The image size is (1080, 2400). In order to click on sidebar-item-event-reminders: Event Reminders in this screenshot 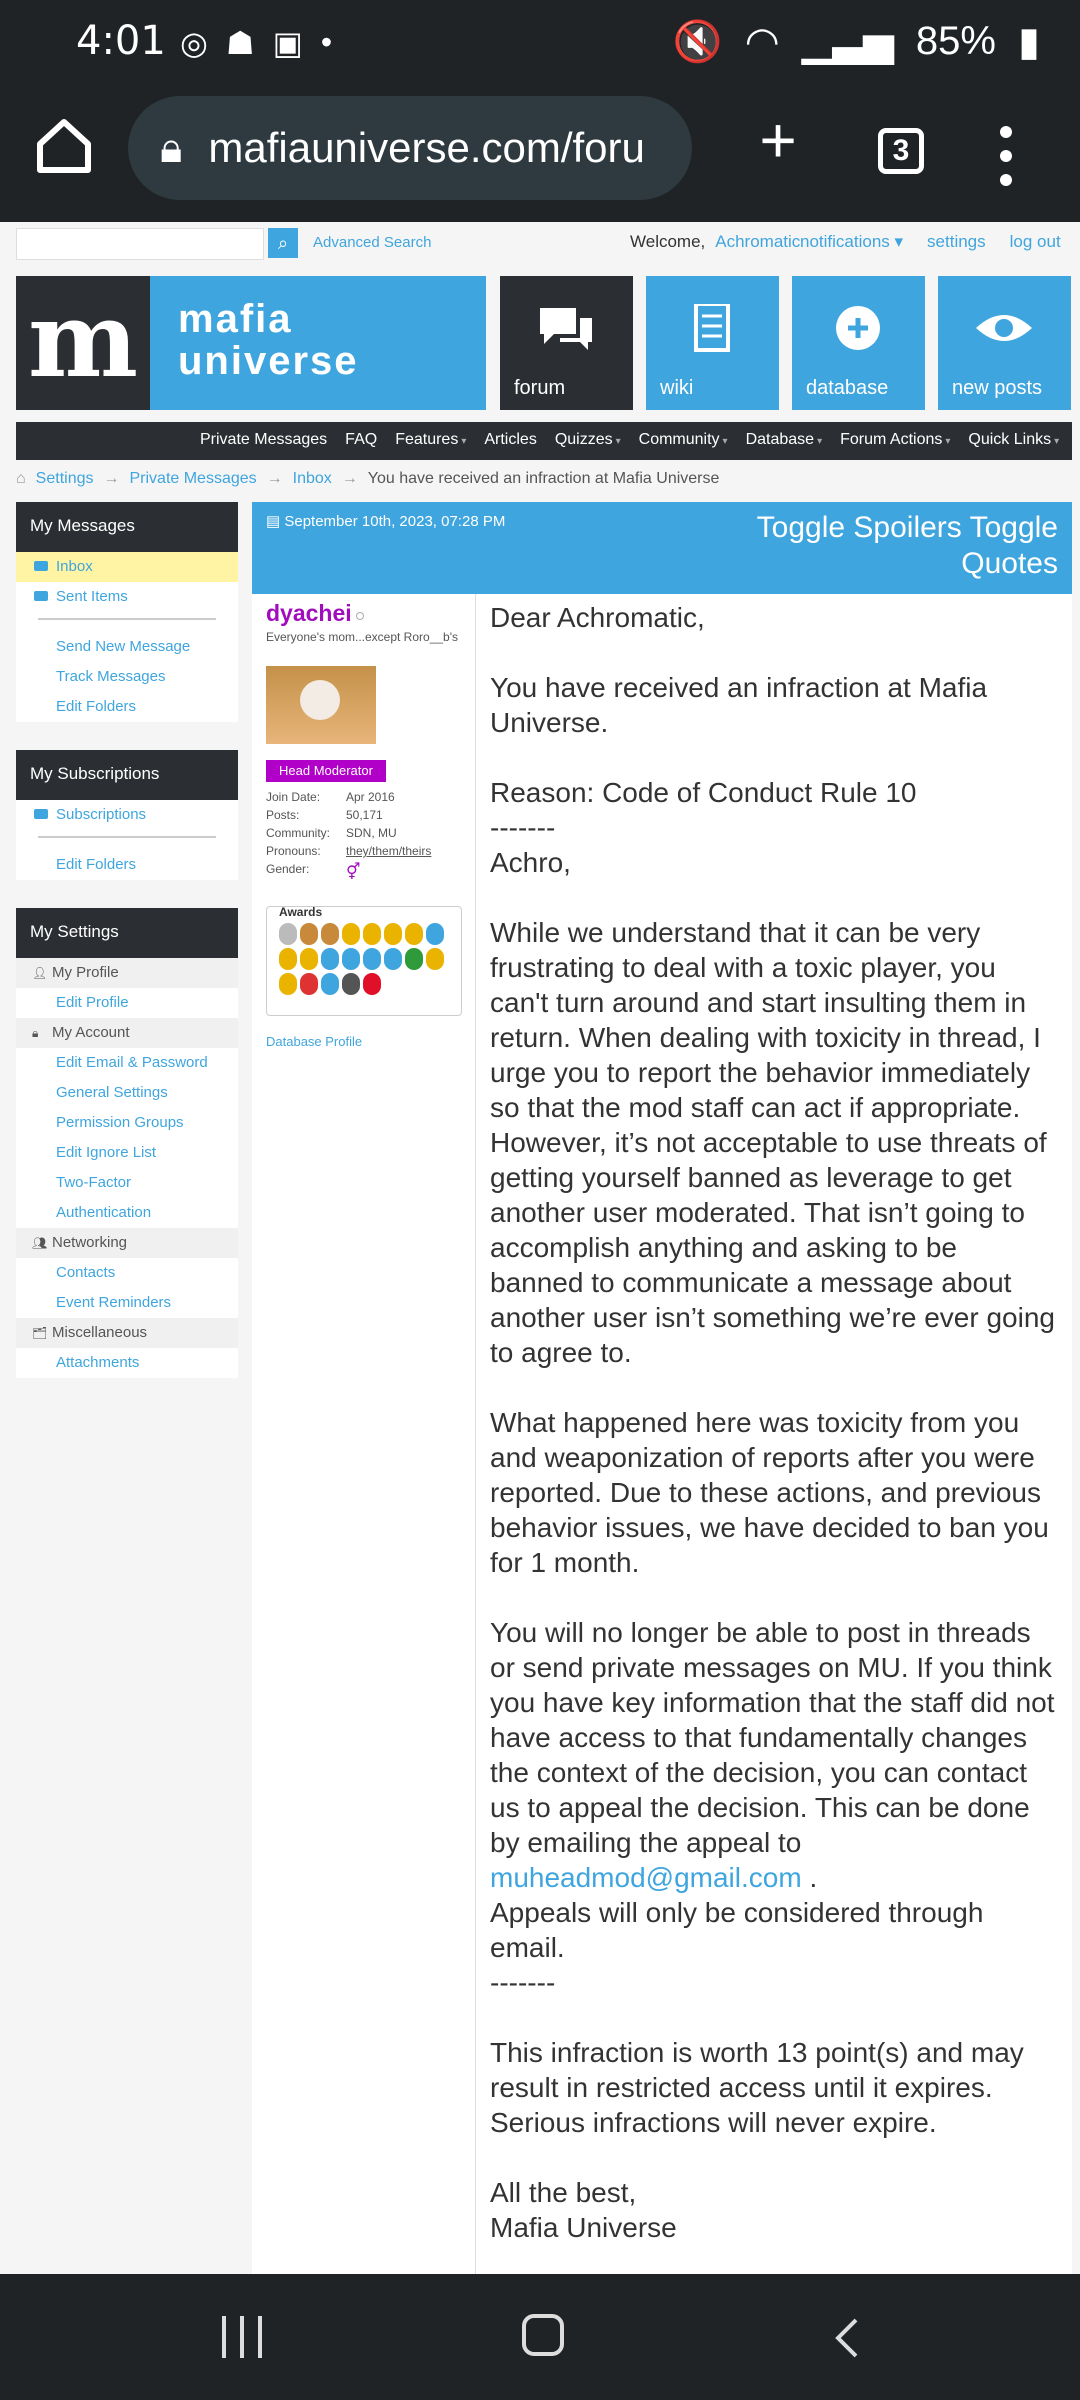, I will do `click(127, 1303)`.